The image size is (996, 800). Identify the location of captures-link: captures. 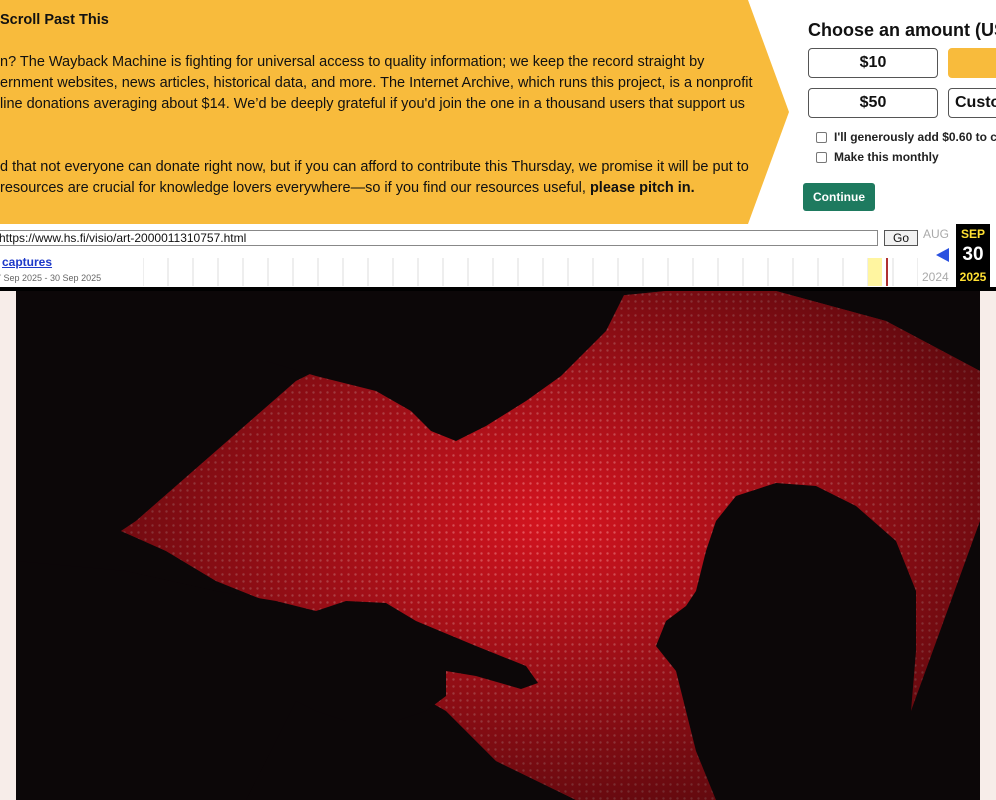
(27, 262).